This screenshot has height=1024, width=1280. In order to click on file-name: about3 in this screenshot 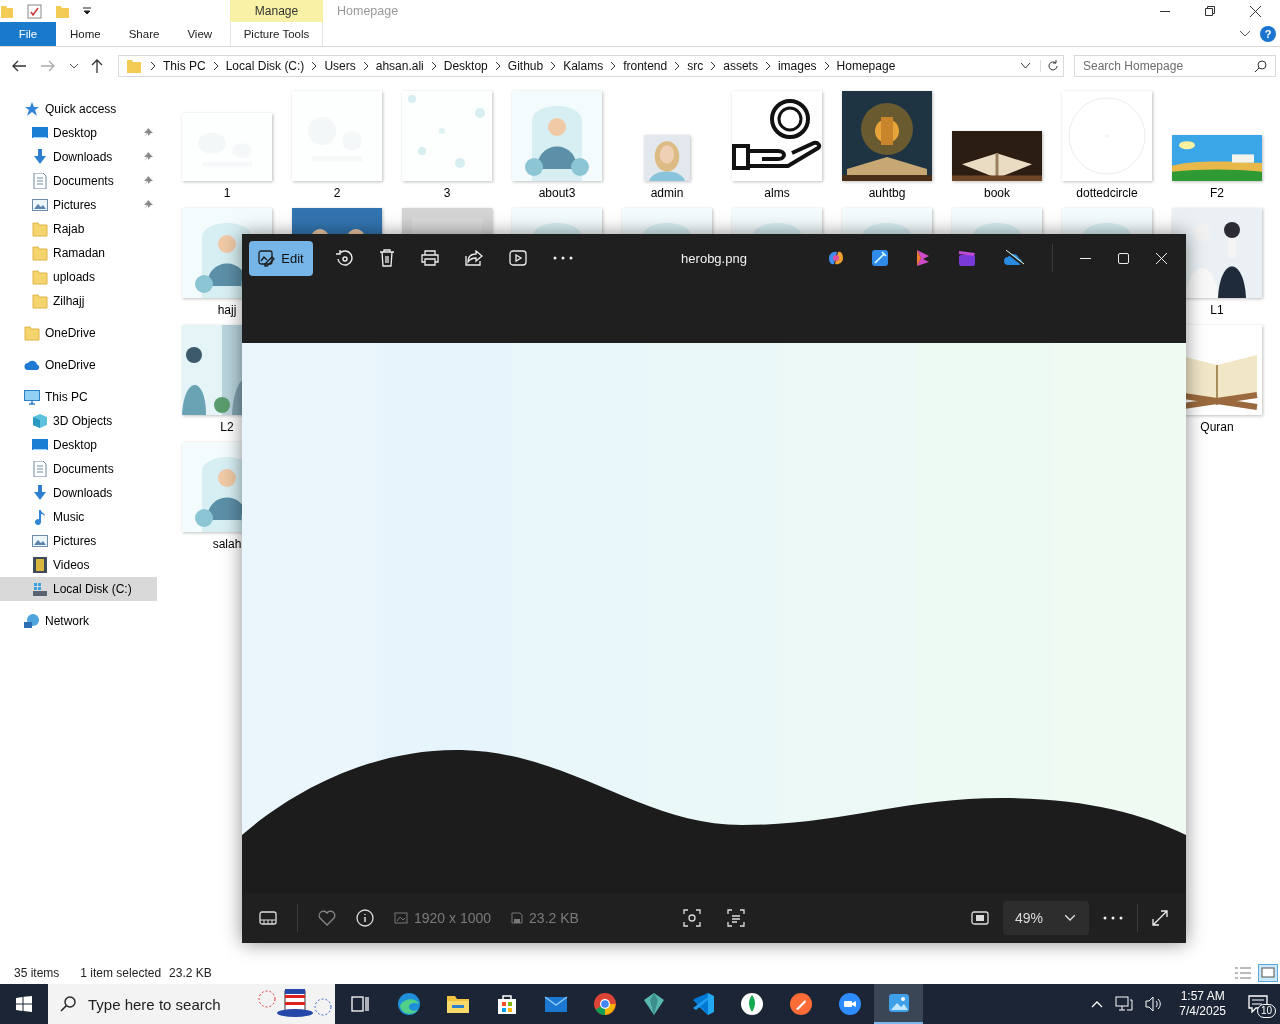, I will do `click(557, 193)`.